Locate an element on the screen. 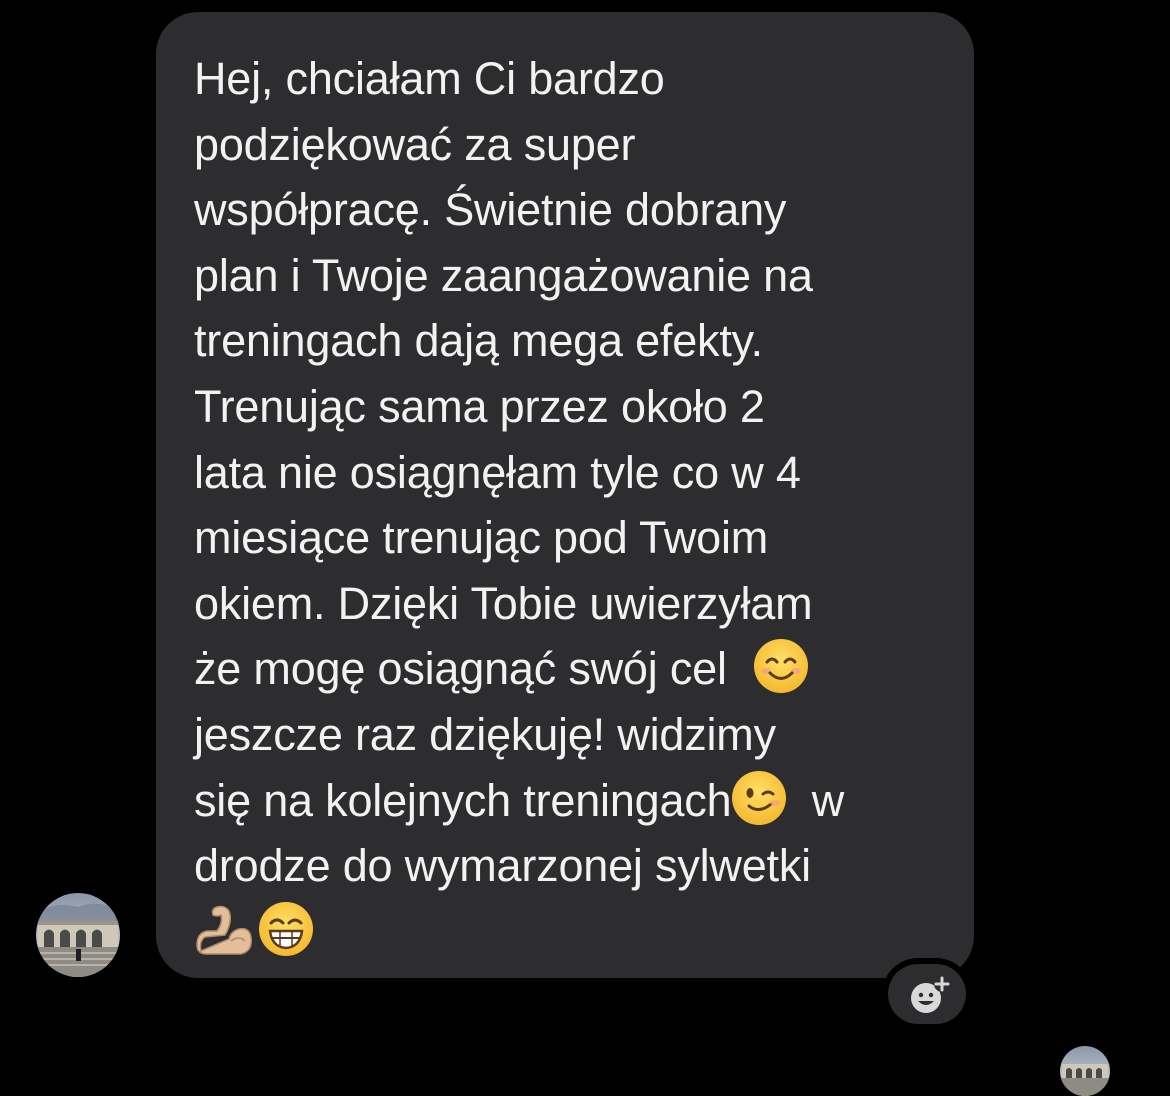 The width and height of the screenshot is (1170, 1096). message-line: podziękować za super is located at coordinates (415, 144).